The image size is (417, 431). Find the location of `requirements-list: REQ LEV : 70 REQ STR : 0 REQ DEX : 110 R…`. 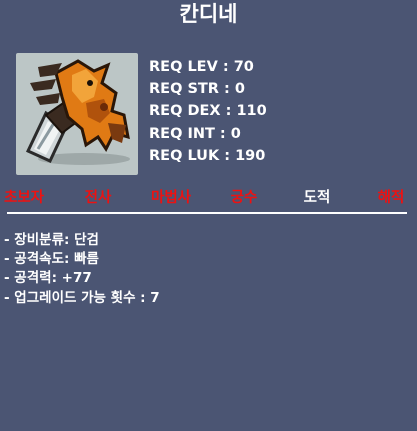

requirements-list: REQ LEV : 70 REQ STR : 0 REQ DEX : 110 R… is located at coordinates (208, 111).